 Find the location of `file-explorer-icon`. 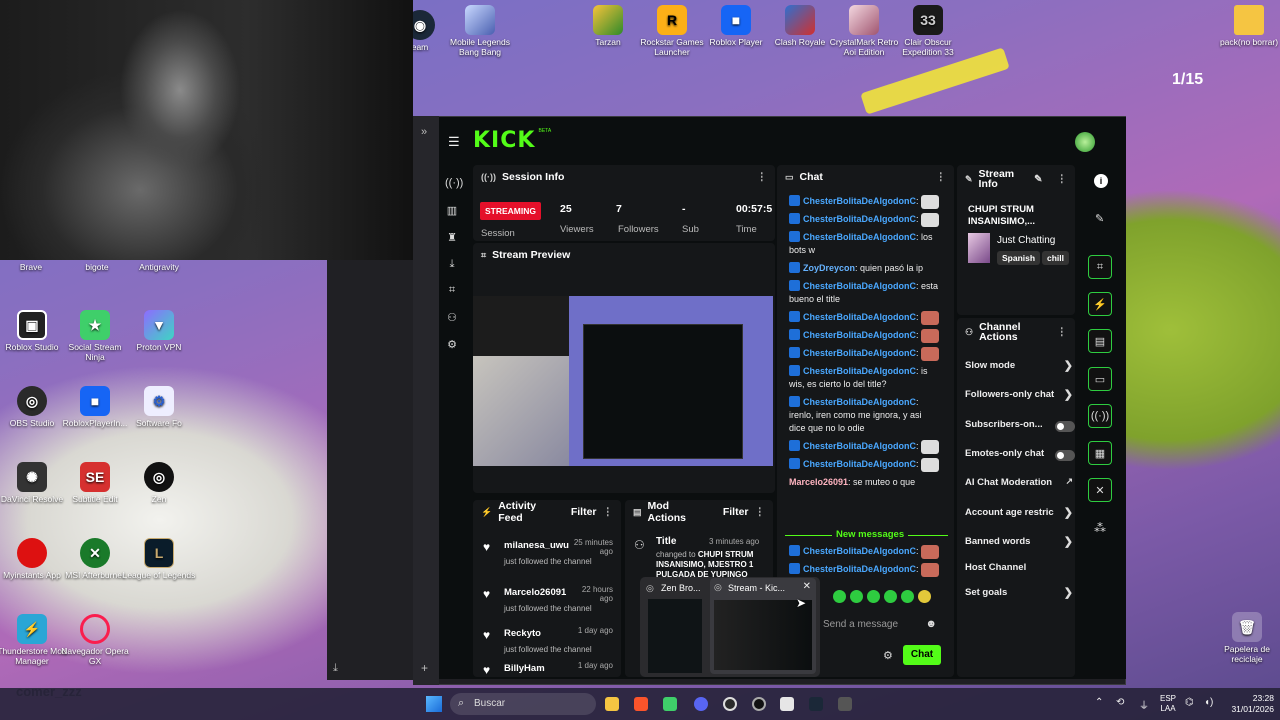

file-explorer-icon is located at coordinates (612, 704).